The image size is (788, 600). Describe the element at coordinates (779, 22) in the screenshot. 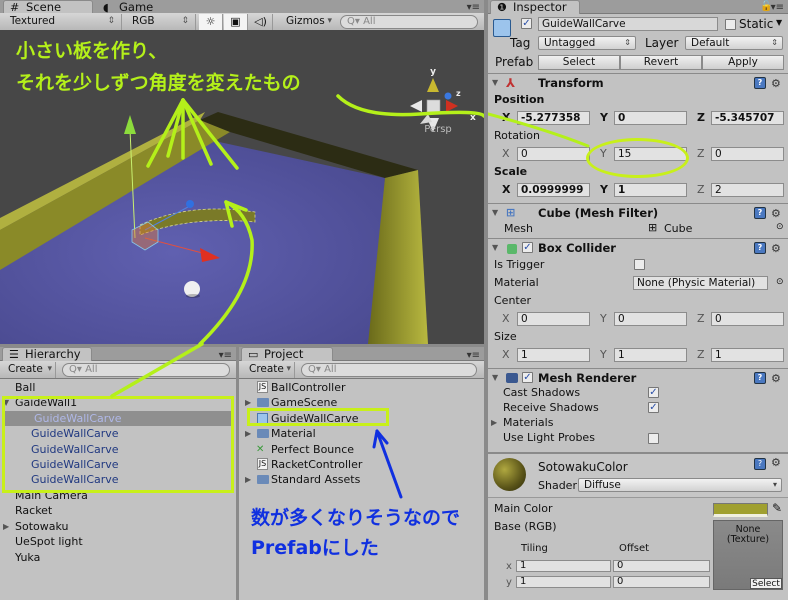

I see `static-dropdown-arrow-icon: ▼` at that location.